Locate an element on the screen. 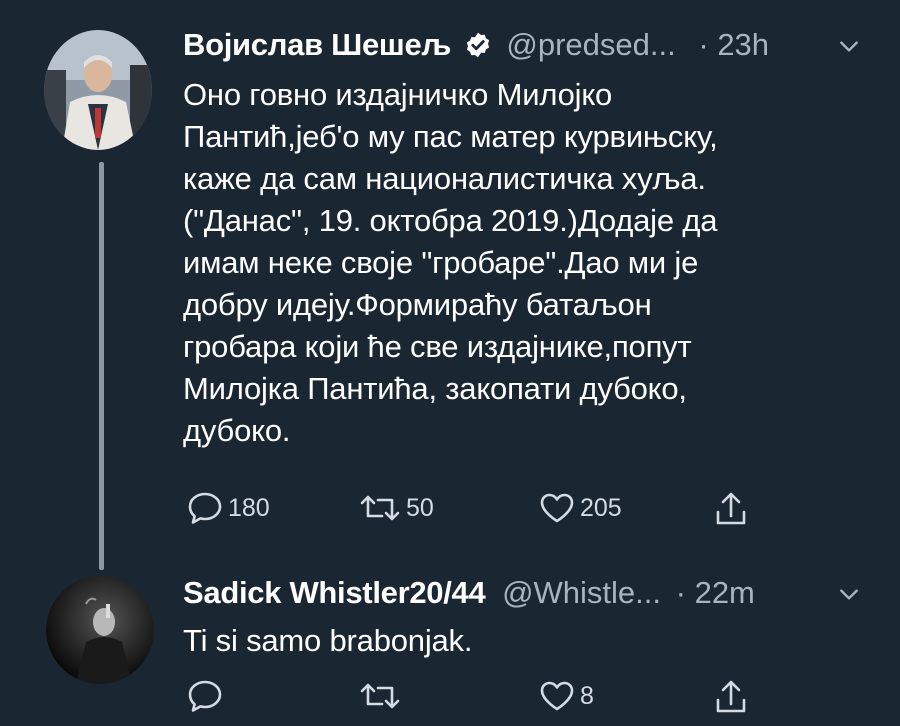  tweet-header: Војислав Шешељ @predsed... · 23h is located at coordinates (476, 45).